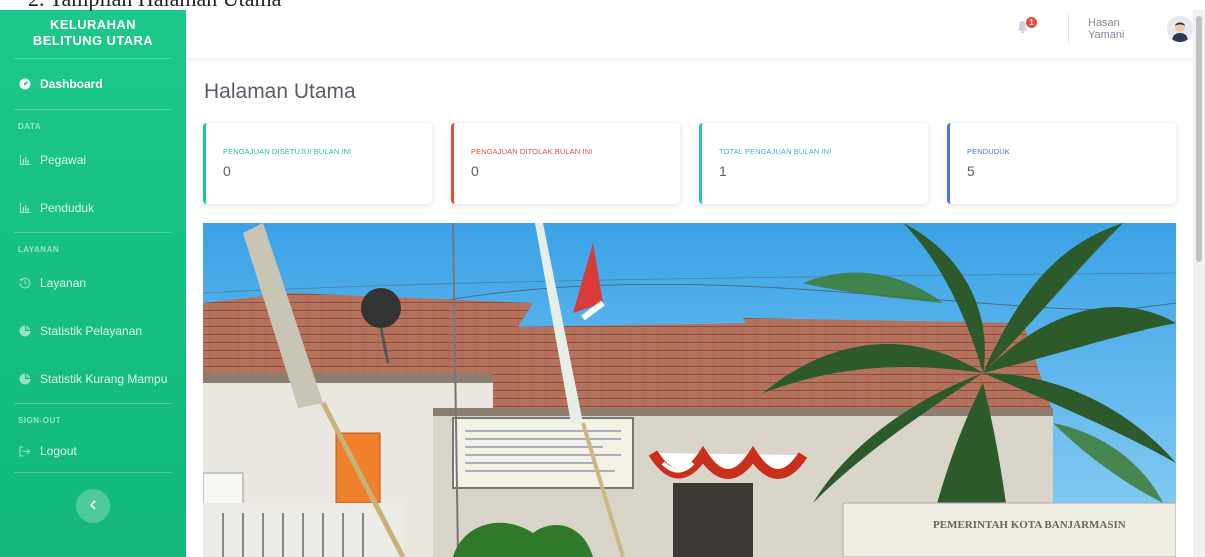 The height and width of the screenshot is (557, 1205). I want to click on card-label: PENGAJUAN DITOLAK BULAN INI, so click(532, 151).